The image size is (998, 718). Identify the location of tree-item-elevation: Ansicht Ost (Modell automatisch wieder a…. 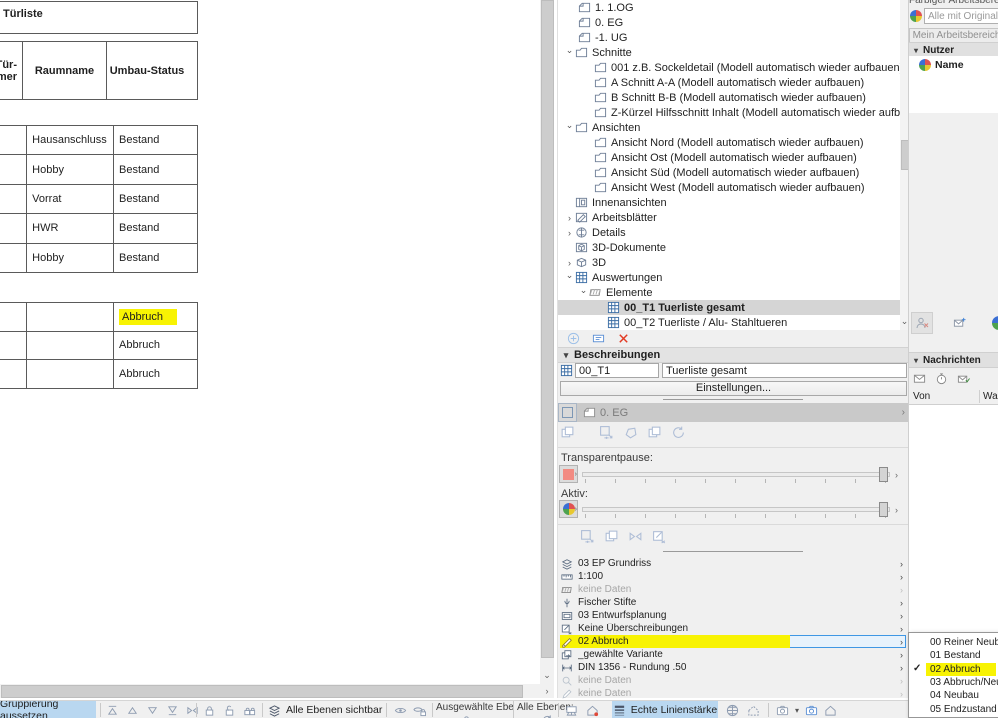
(733, 157).